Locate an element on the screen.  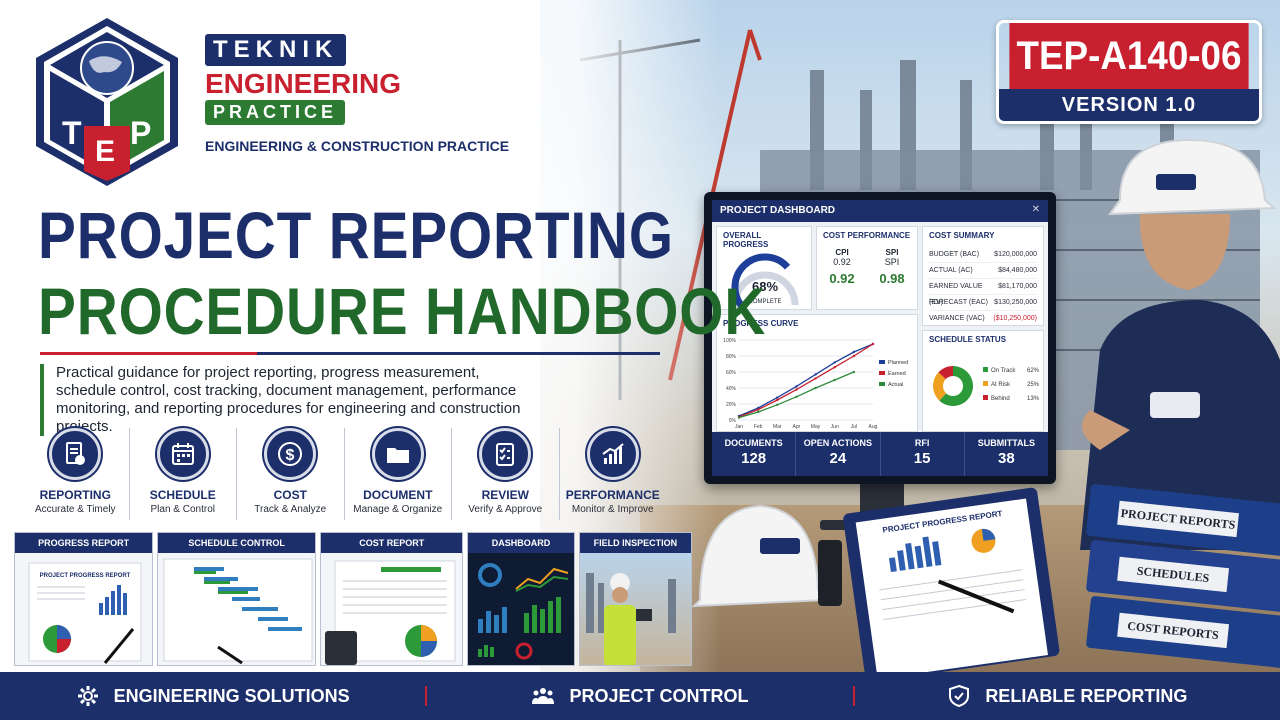
dashboard-title: PROJECT DASHBOARD is located at coordinates (880, 211).